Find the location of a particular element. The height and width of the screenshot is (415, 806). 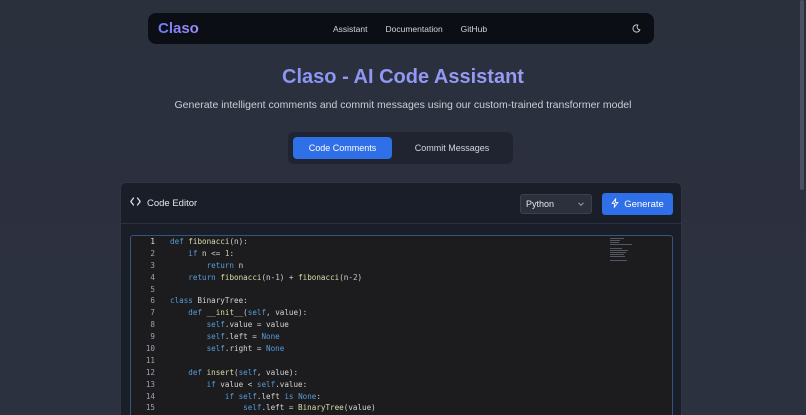

generate-label: Generate is located at coordinates (644, 204).